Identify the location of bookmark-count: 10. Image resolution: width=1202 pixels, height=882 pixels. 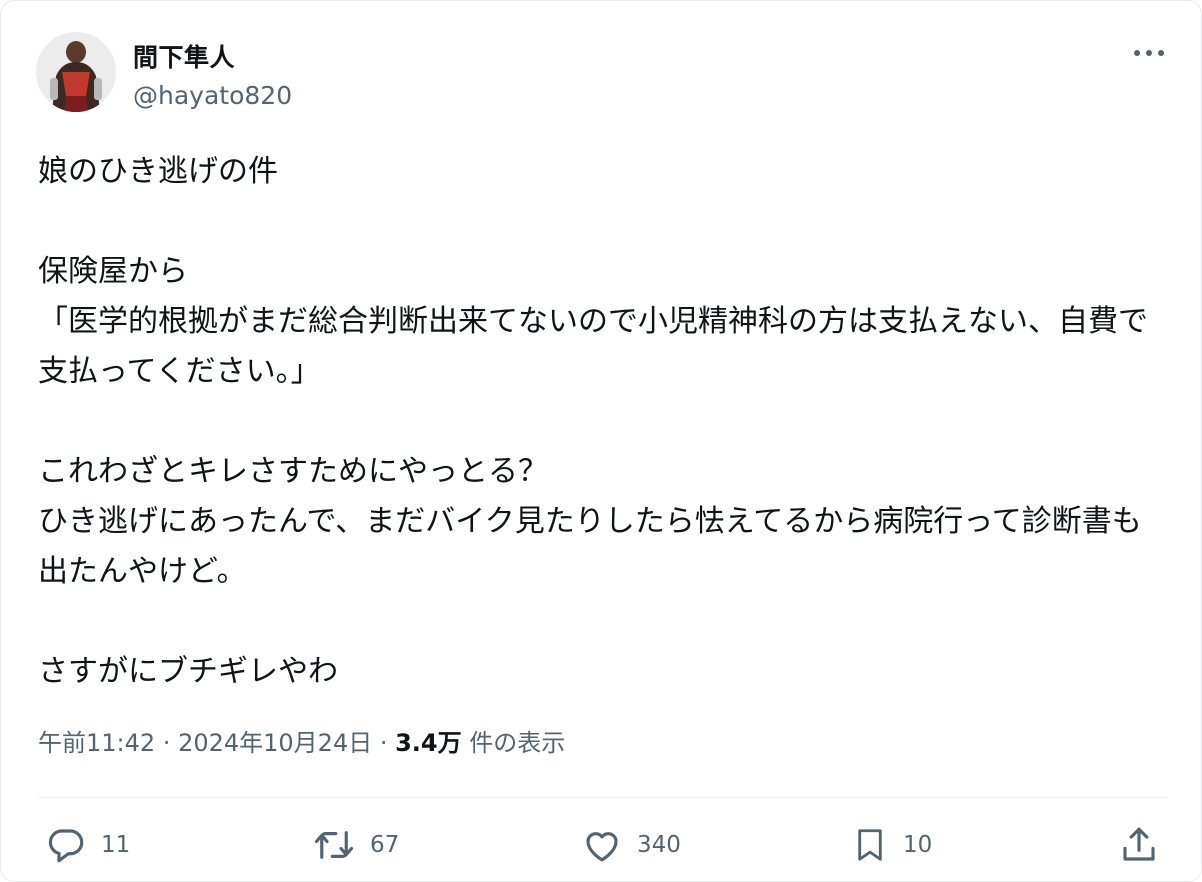
(918, 845).